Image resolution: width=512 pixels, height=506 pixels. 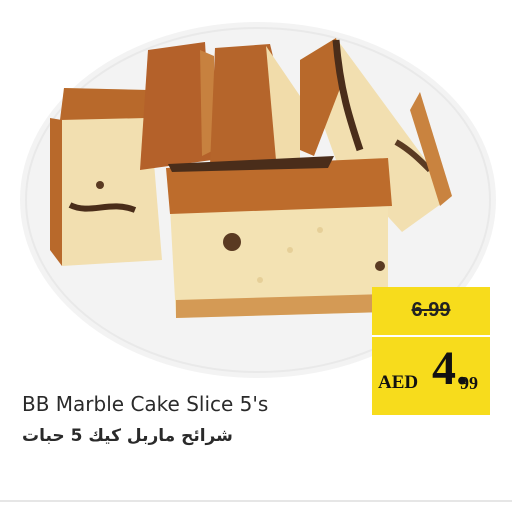 I want to click on cake-slice-front, so click(x=279, y=237).